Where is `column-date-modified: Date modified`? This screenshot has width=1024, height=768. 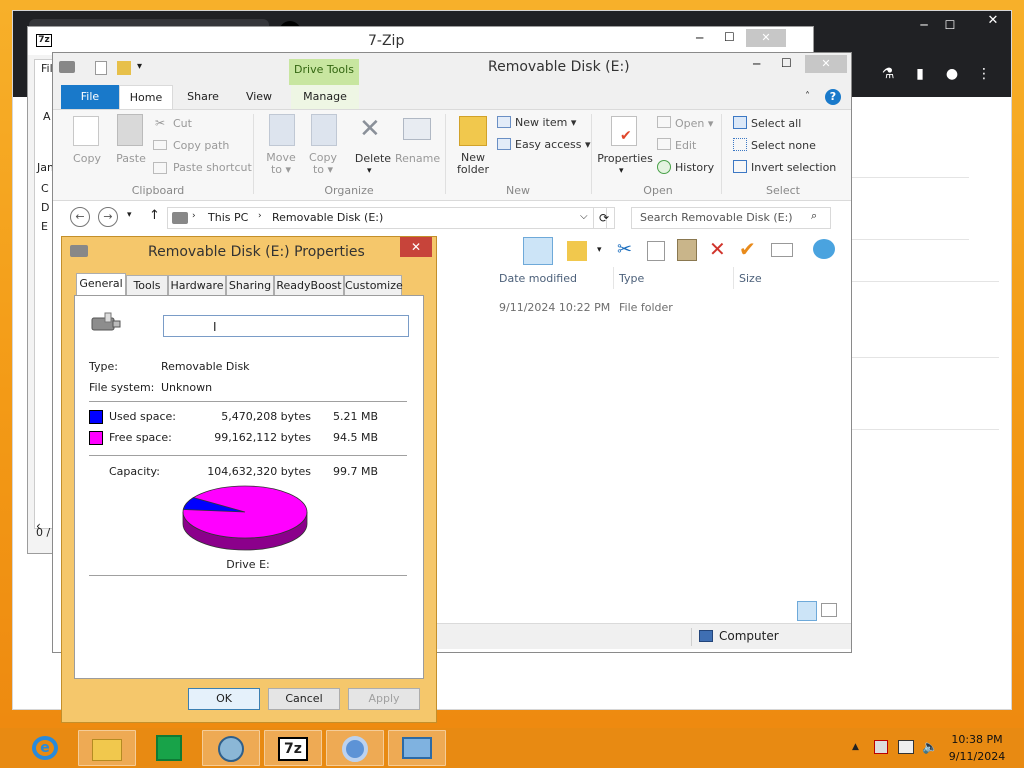
column-date-modified: Date modified is located at coordinates (538, 278).